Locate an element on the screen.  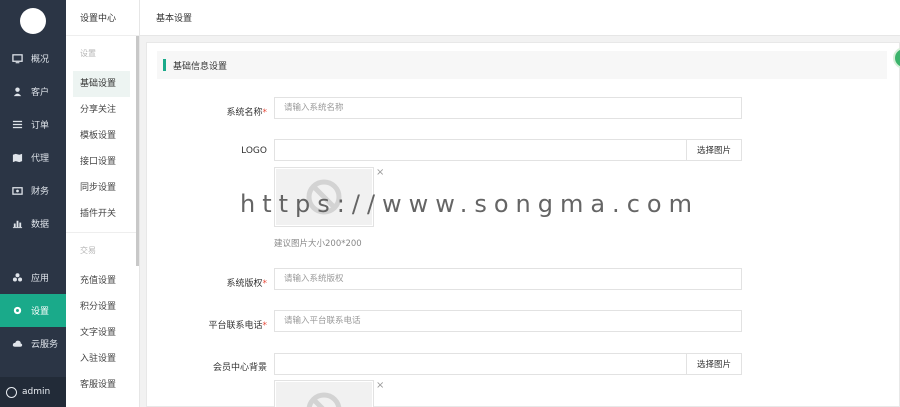
site-name-input: 请输入系统名称 is located at coordinates (508, 108).